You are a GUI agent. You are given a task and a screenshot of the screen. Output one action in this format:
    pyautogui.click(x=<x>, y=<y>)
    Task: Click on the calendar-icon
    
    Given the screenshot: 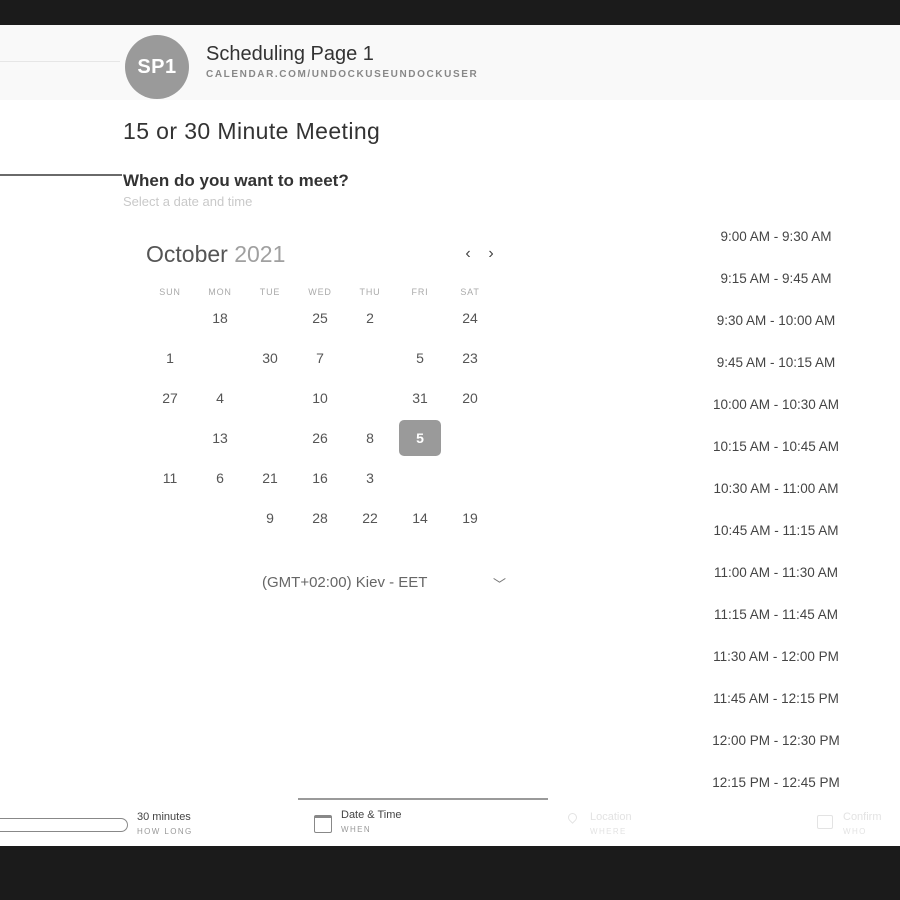 What is the action you would take?
    pyautogui.click(x=323, y=824)
    